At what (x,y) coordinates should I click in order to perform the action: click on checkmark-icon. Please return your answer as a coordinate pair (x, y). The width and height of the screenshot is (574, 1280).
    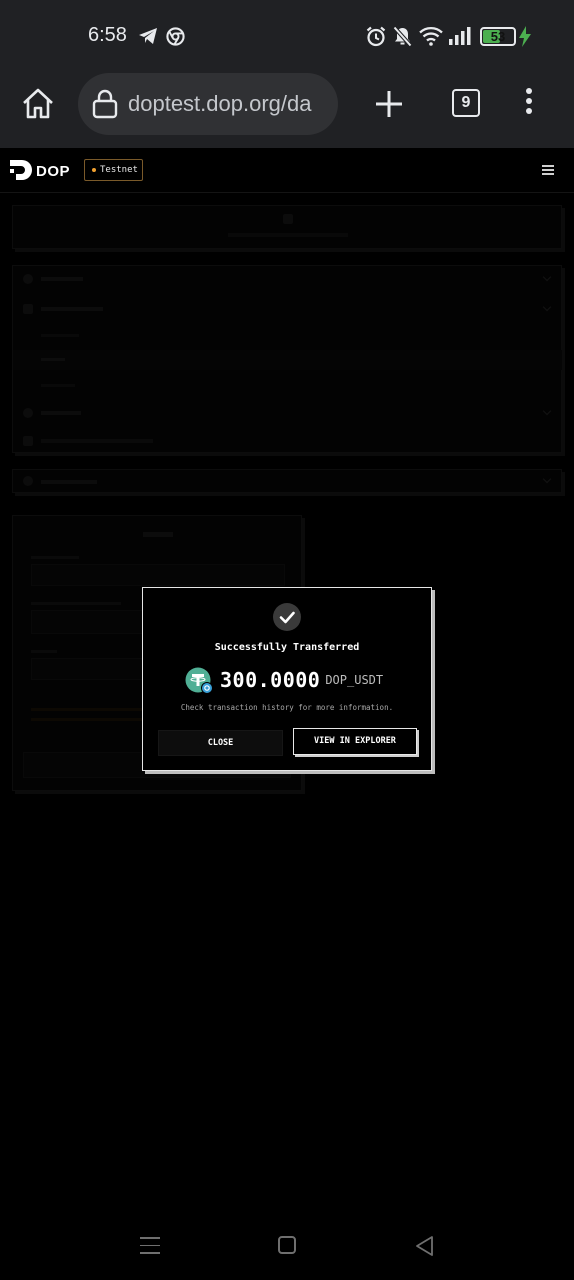
    Looking at the image, I should click on (287, 617).